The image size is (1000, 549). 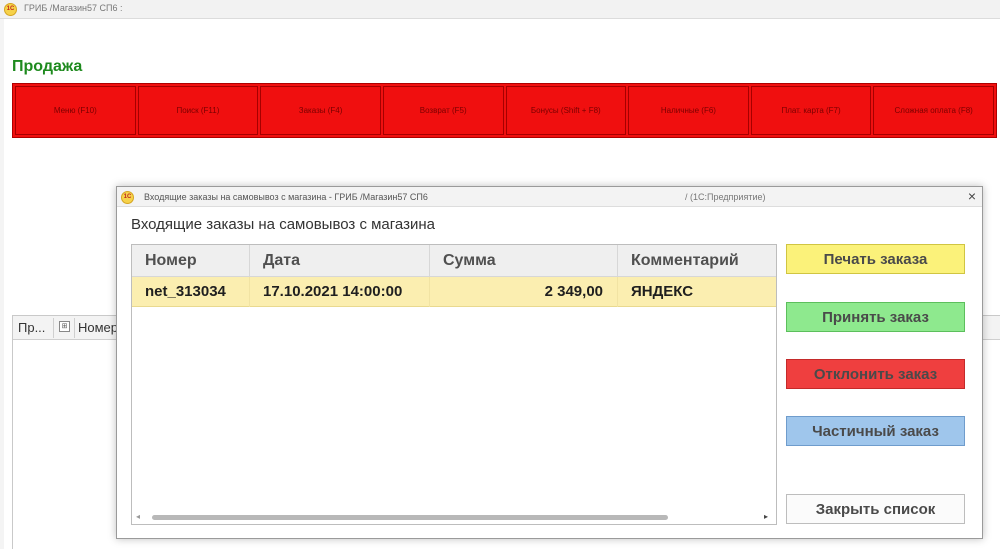 I want to click on search-button: Поиск (F11), so click(x=198, y=110).